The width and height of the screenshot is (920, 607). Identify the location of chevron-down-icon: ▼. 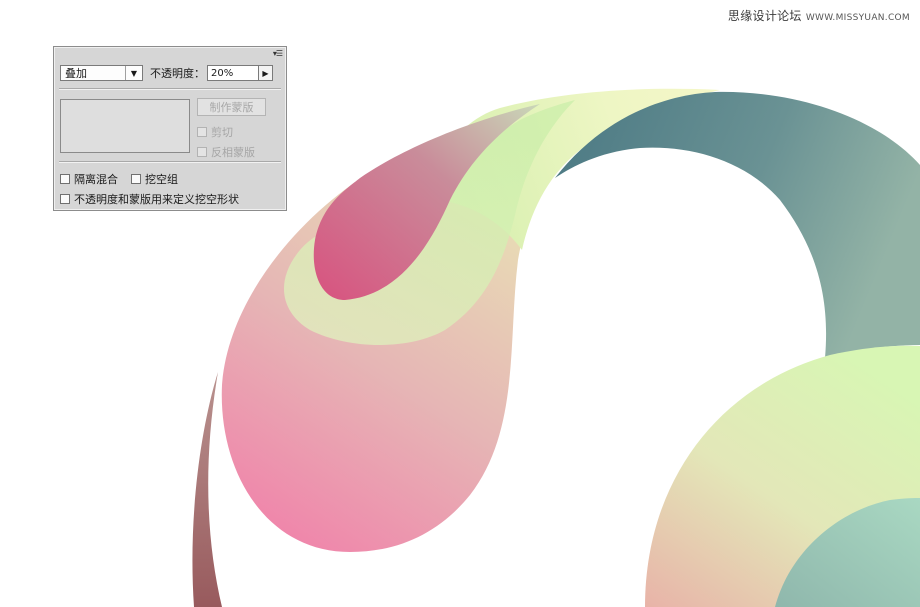
(133, 73).